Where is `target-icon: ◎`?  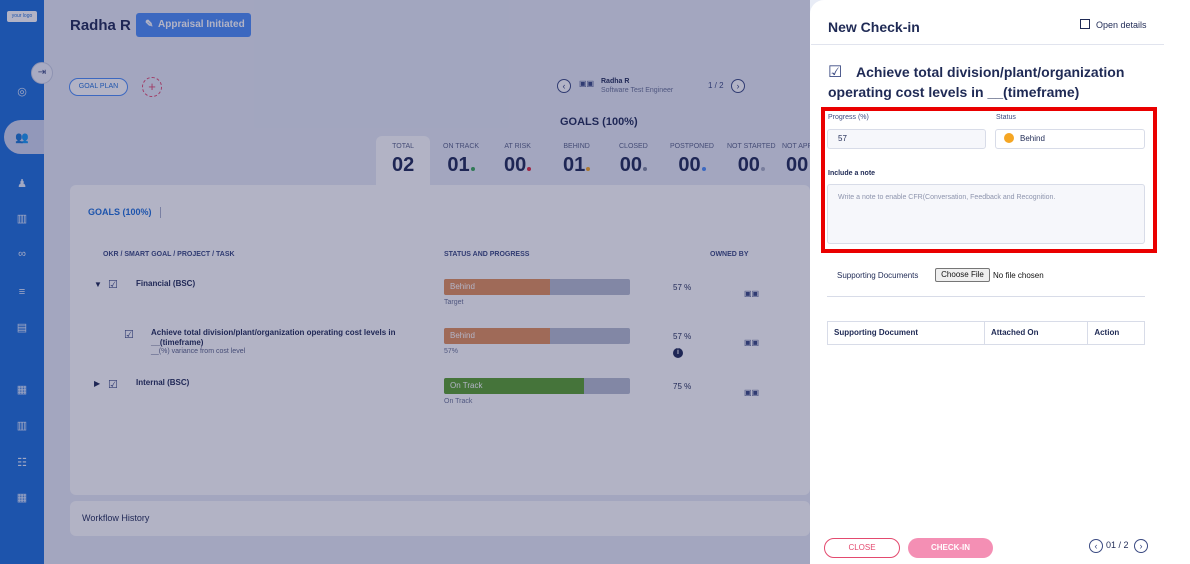
target-icon: ◎ is located at coordinates (22, 91).